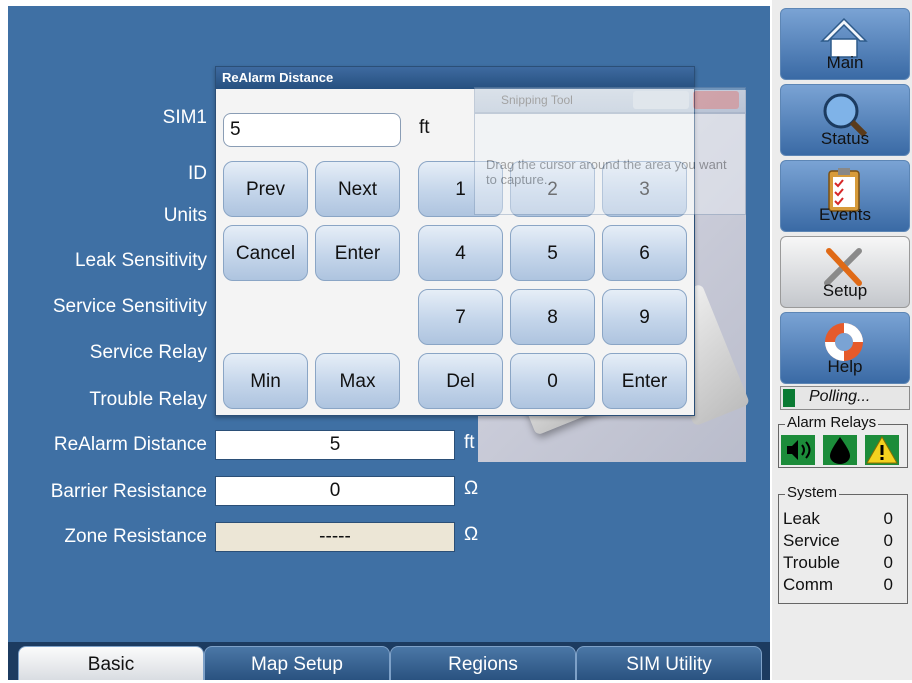 The width and height of the screenshot is (912, 683). I want to click on field-label-id: ID, so click(197, 173).